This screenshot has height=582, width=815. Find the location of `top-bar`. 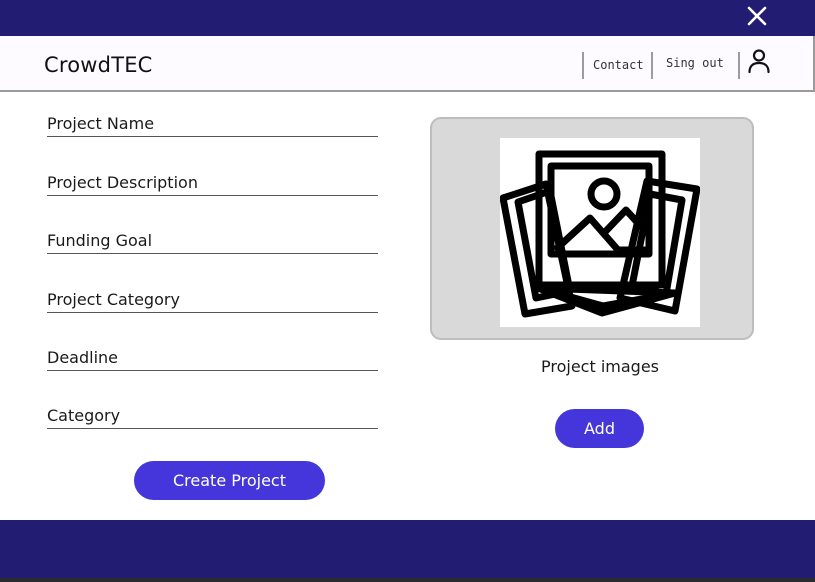

top-bar is located at coordinates (407, 18).